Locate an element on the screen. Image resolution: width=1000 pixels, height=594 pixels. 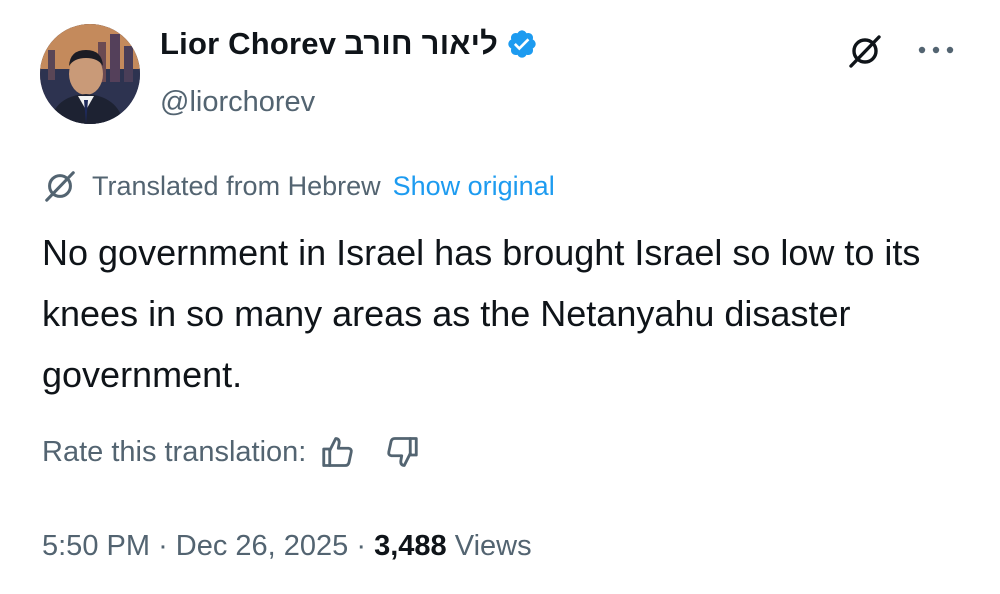
tweet-meta: 5:50 PM · Dec 26, 2025 · 3,488 Views is located at coordinates (287, 546).